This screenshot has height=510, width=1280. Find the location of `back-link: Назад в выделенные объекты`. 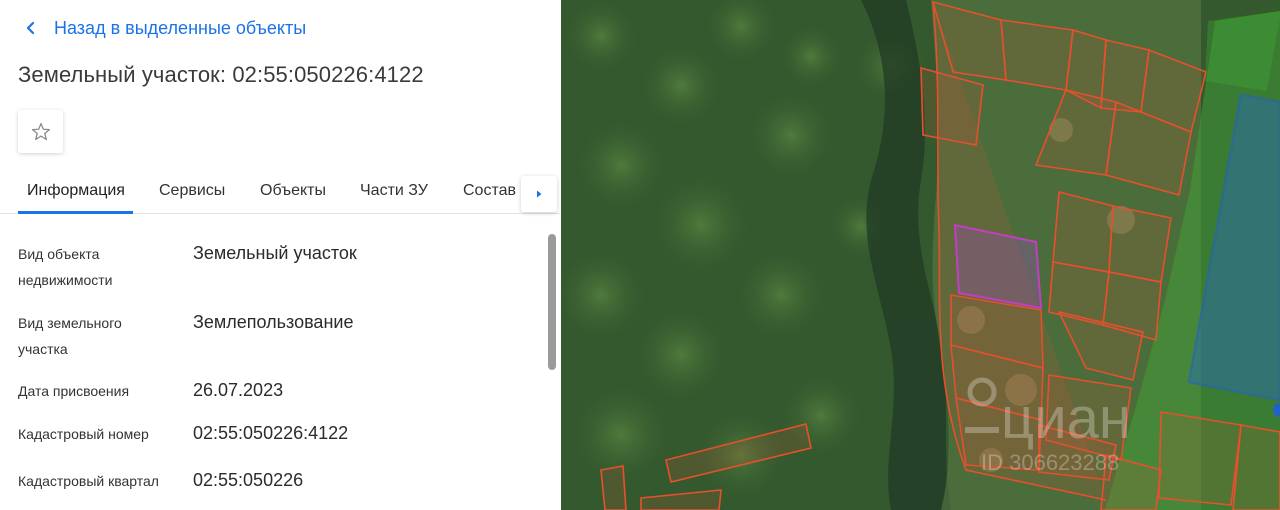

back-link: Назад в выделенные объекты is located at coordinates (165, 28).